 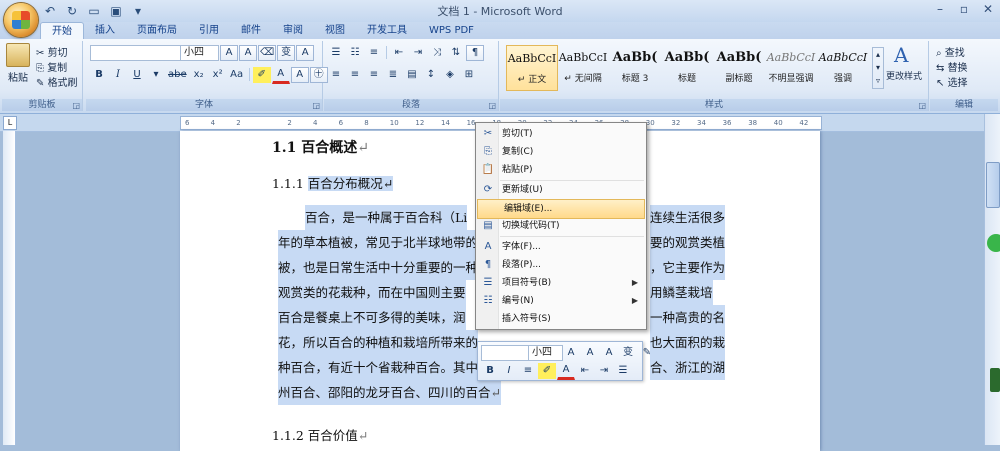 What do you see at coordinates (261, 74) in the screenshot?
I see `highlight-icon: ✐` at bounding box center [261, 74].